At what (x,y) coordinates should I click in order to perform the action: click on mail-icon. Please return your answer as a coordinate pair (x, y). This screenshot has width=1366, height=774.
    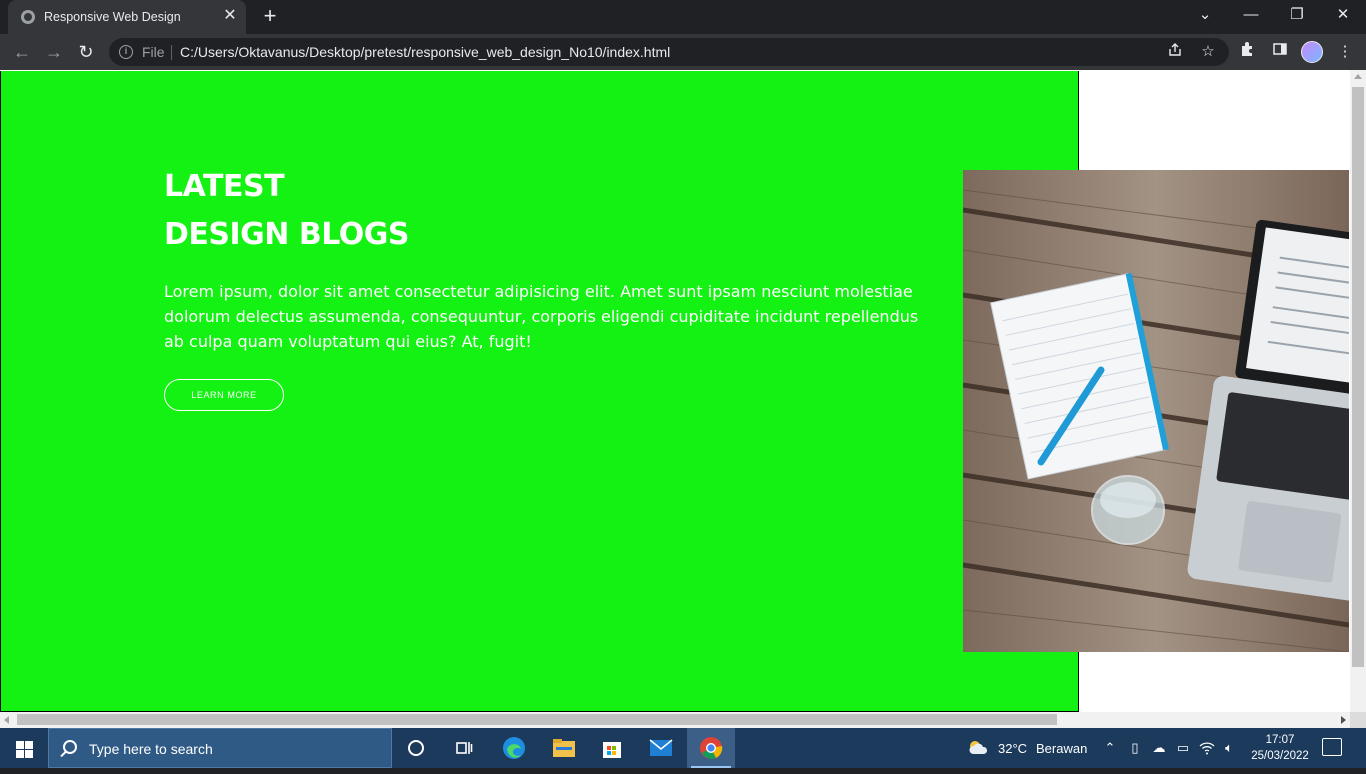
    Looking at the image, I should click on (661, 748).